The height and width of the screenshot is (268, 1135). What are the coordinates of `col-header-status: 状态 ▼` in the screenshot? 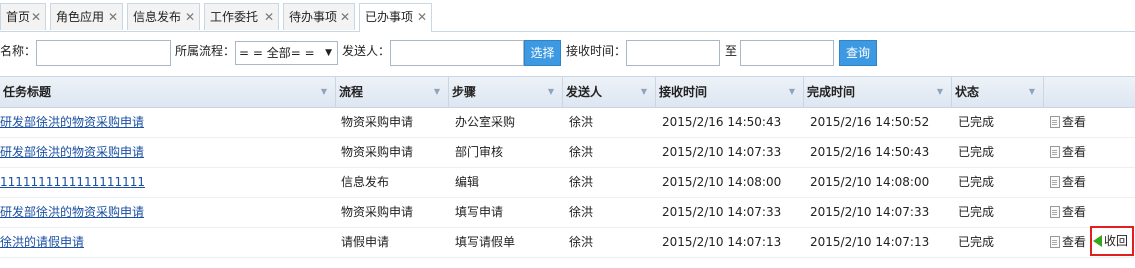 It's located at (998, 92).